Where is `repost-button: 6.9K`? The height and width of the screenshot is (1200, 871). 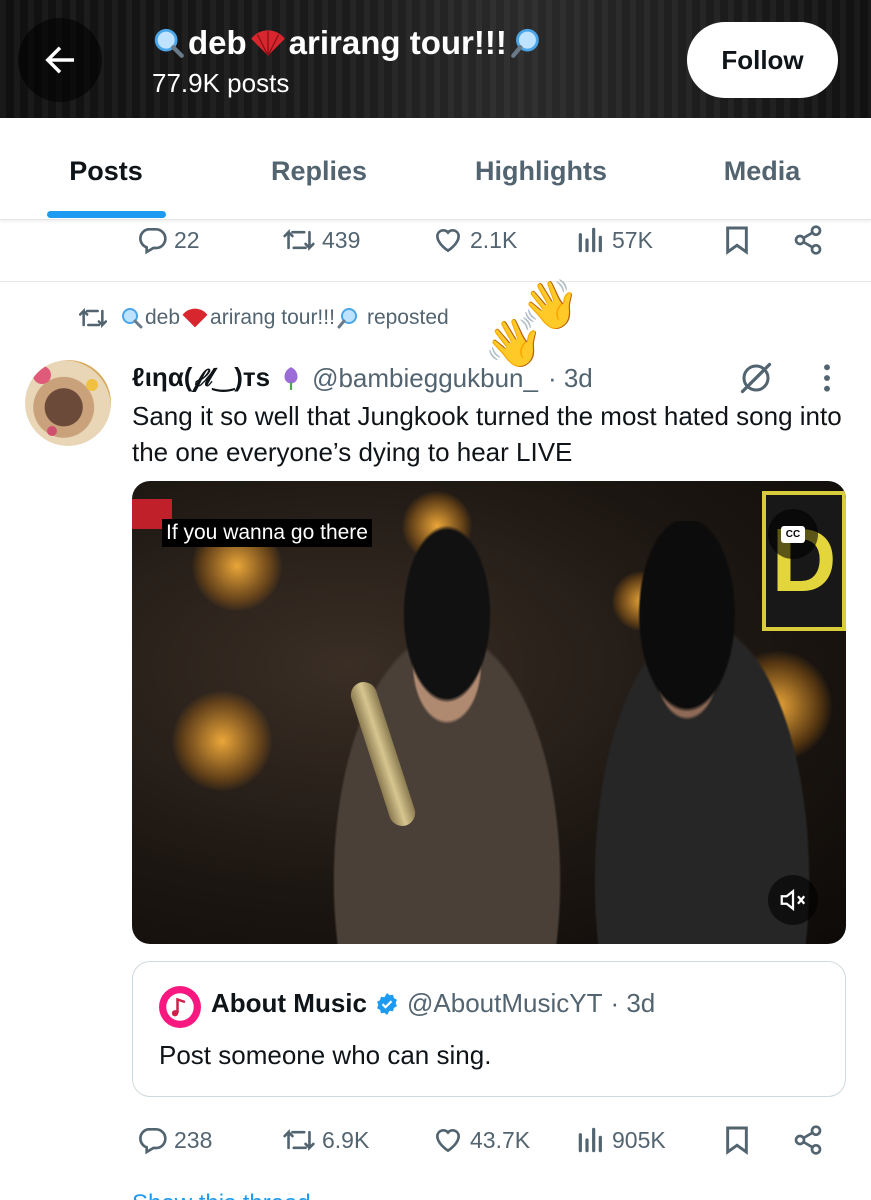 repost-button: 6.9K is located at coordinates (325, 1140).